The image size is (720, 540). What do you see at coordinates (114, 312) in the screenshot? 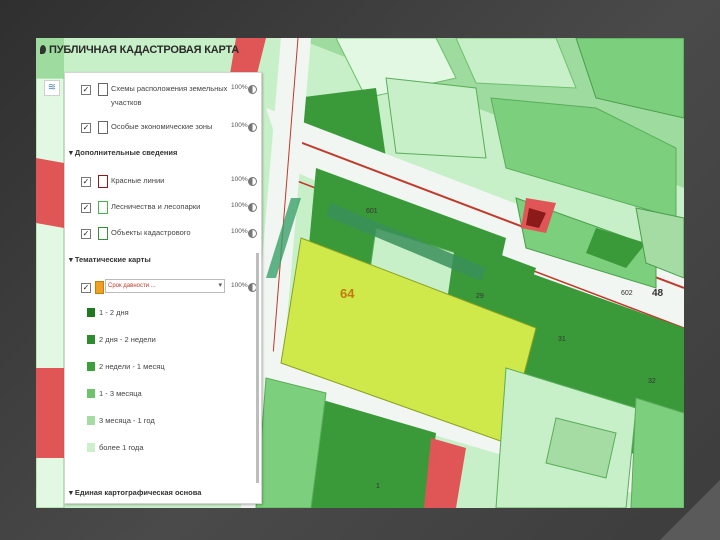
I see `legend-label: 1 - 2 дня` at bounding box center [114, 312].